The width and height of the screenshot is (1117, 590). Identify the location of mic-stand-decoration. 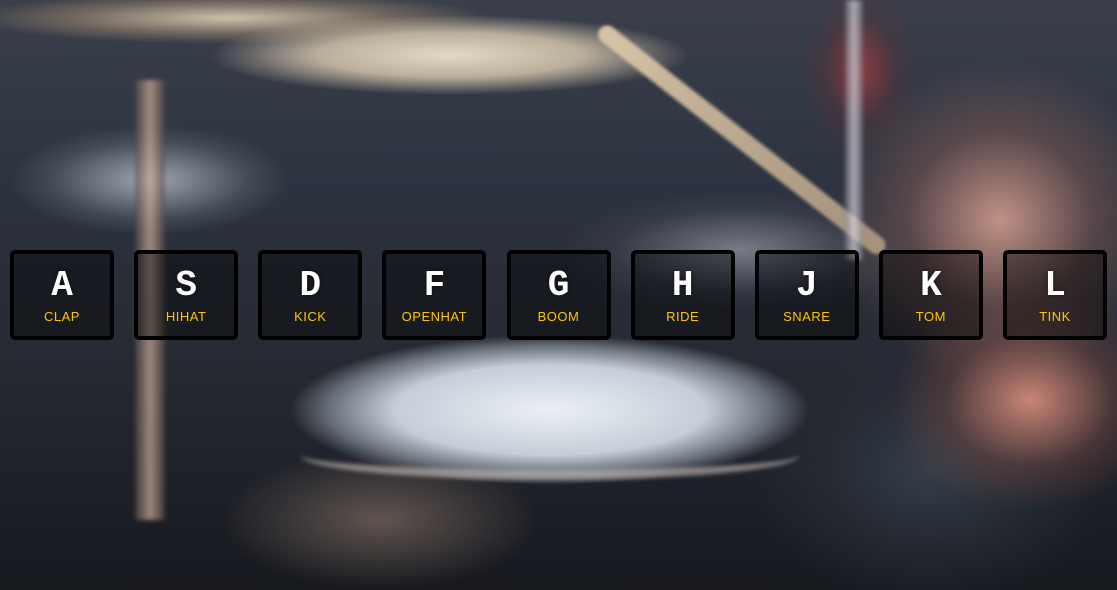
(854, 130).